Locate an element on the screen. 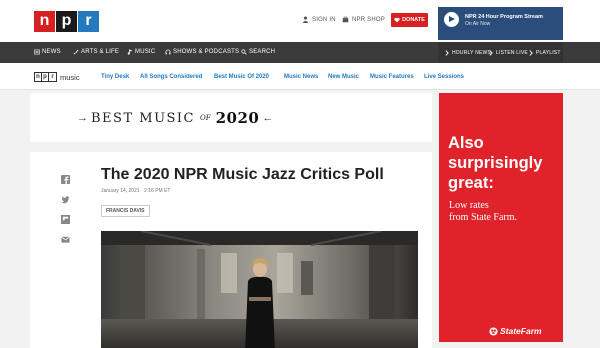 Image resolution: width=600 pixels, height=348 pixels. banner-of: OF is located at coordinates (205, 118).